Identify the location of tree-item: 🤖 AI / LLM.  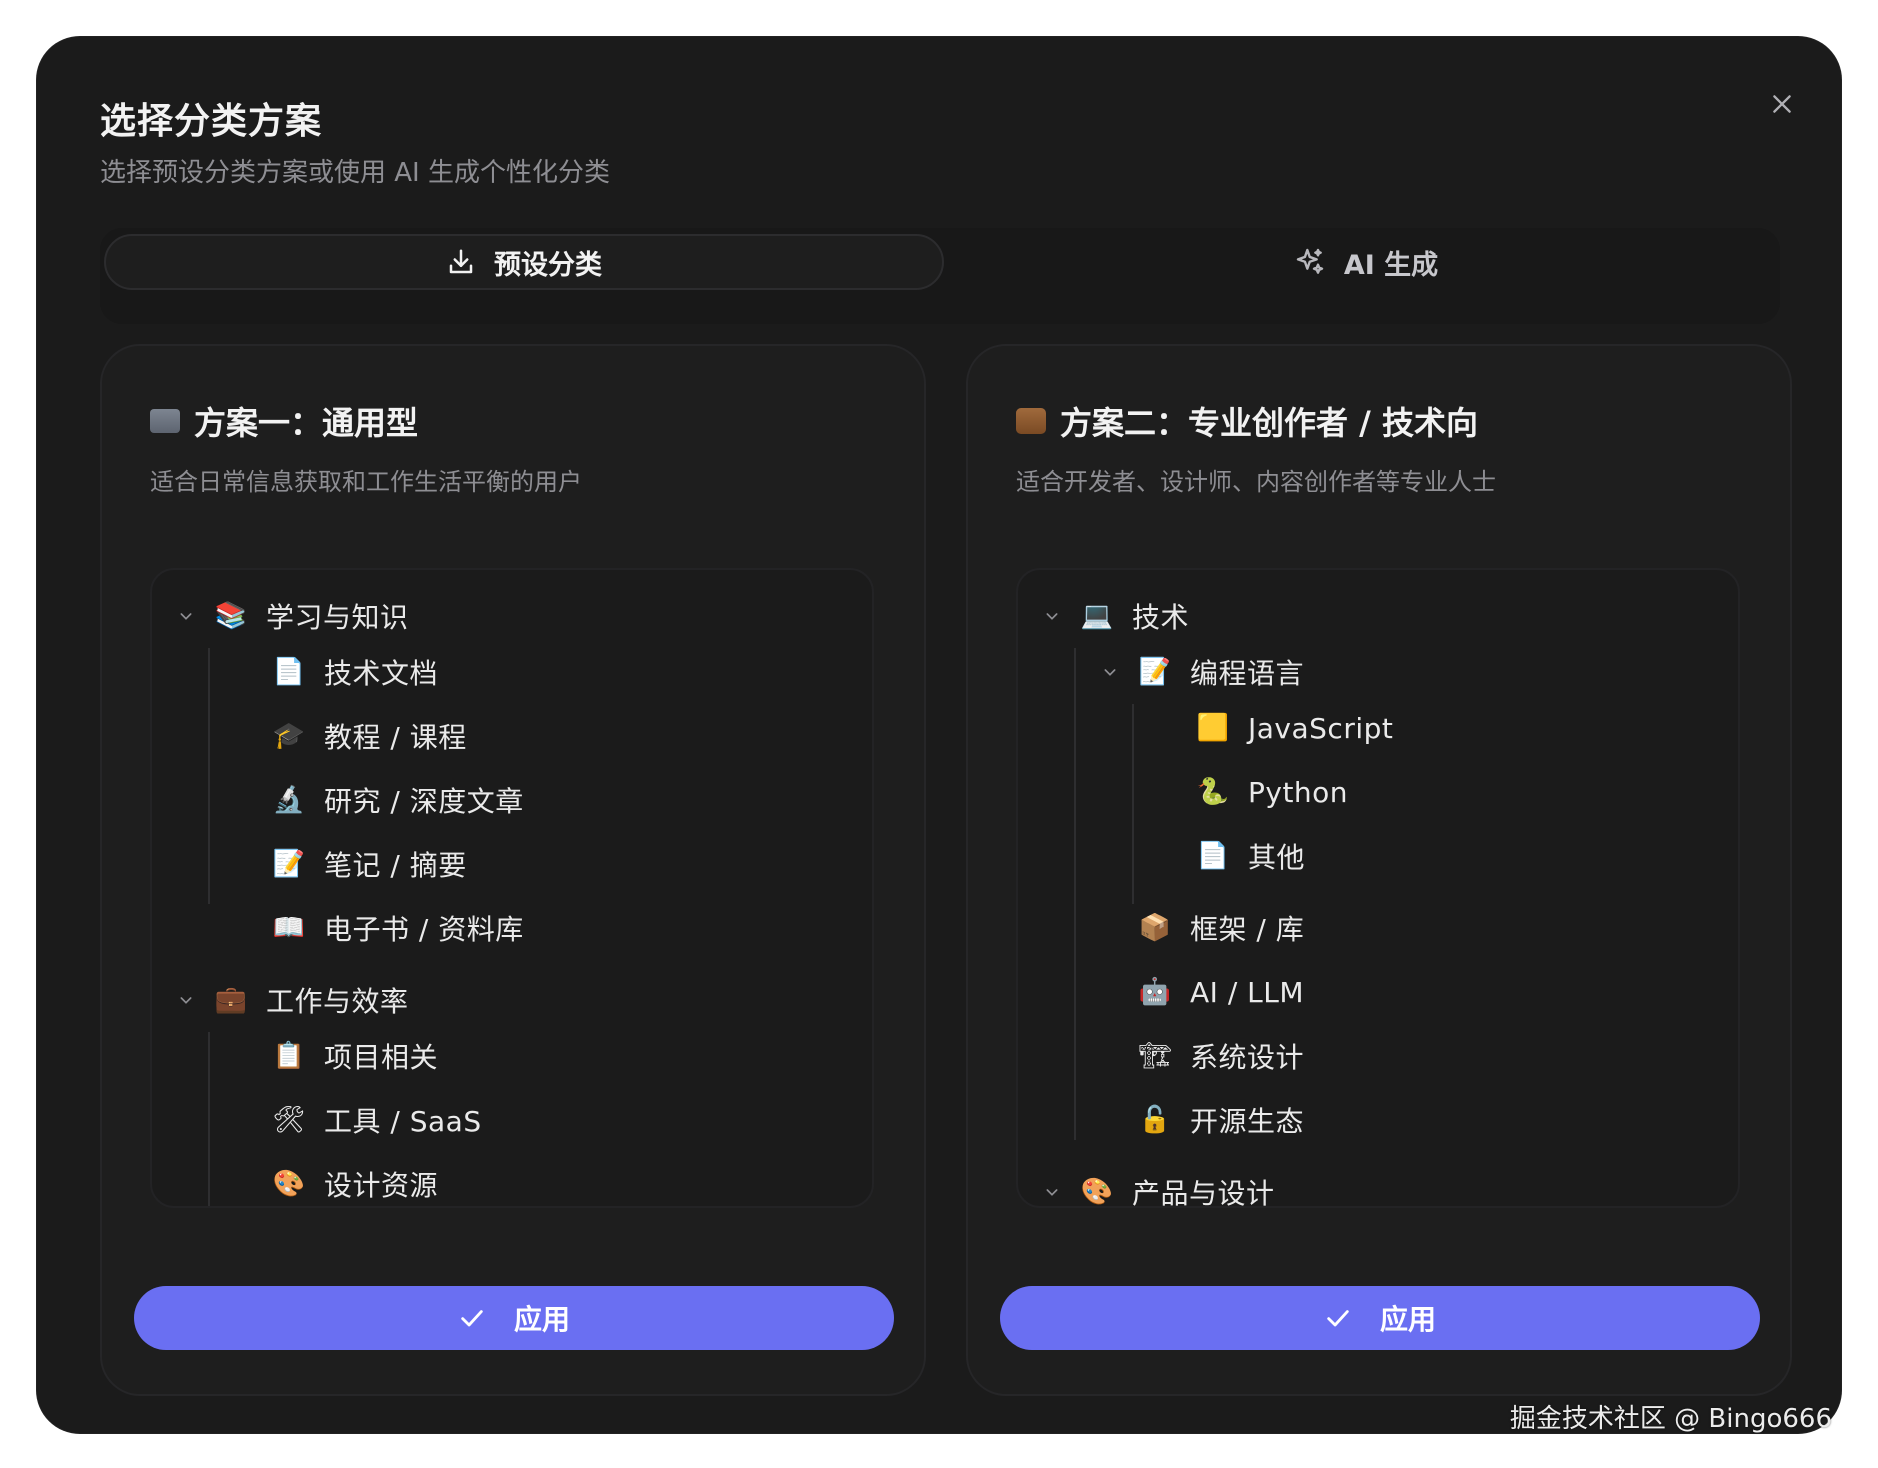
(1221, 992).